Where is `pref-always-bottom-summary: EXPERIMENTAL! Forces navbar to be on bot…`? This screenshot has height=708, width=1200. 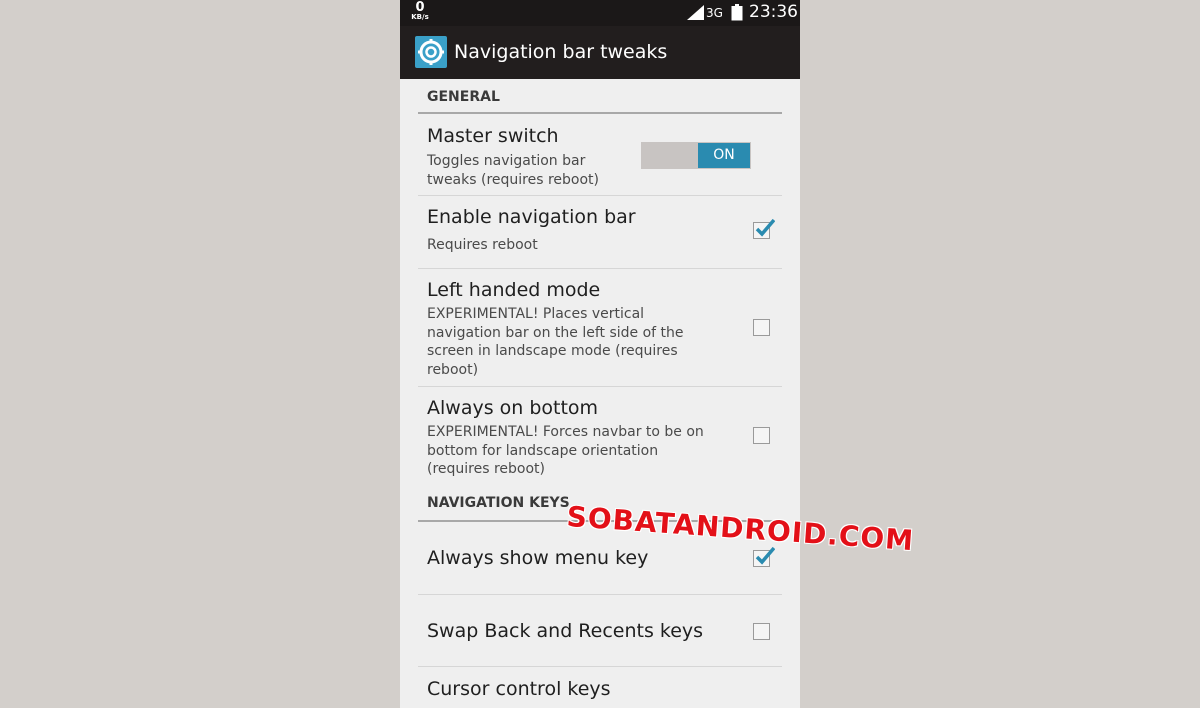 pref-always-bottom-summary: EXPERIMENTAL! Forces navbar to be on bot… is located at coordinates (565, 450).